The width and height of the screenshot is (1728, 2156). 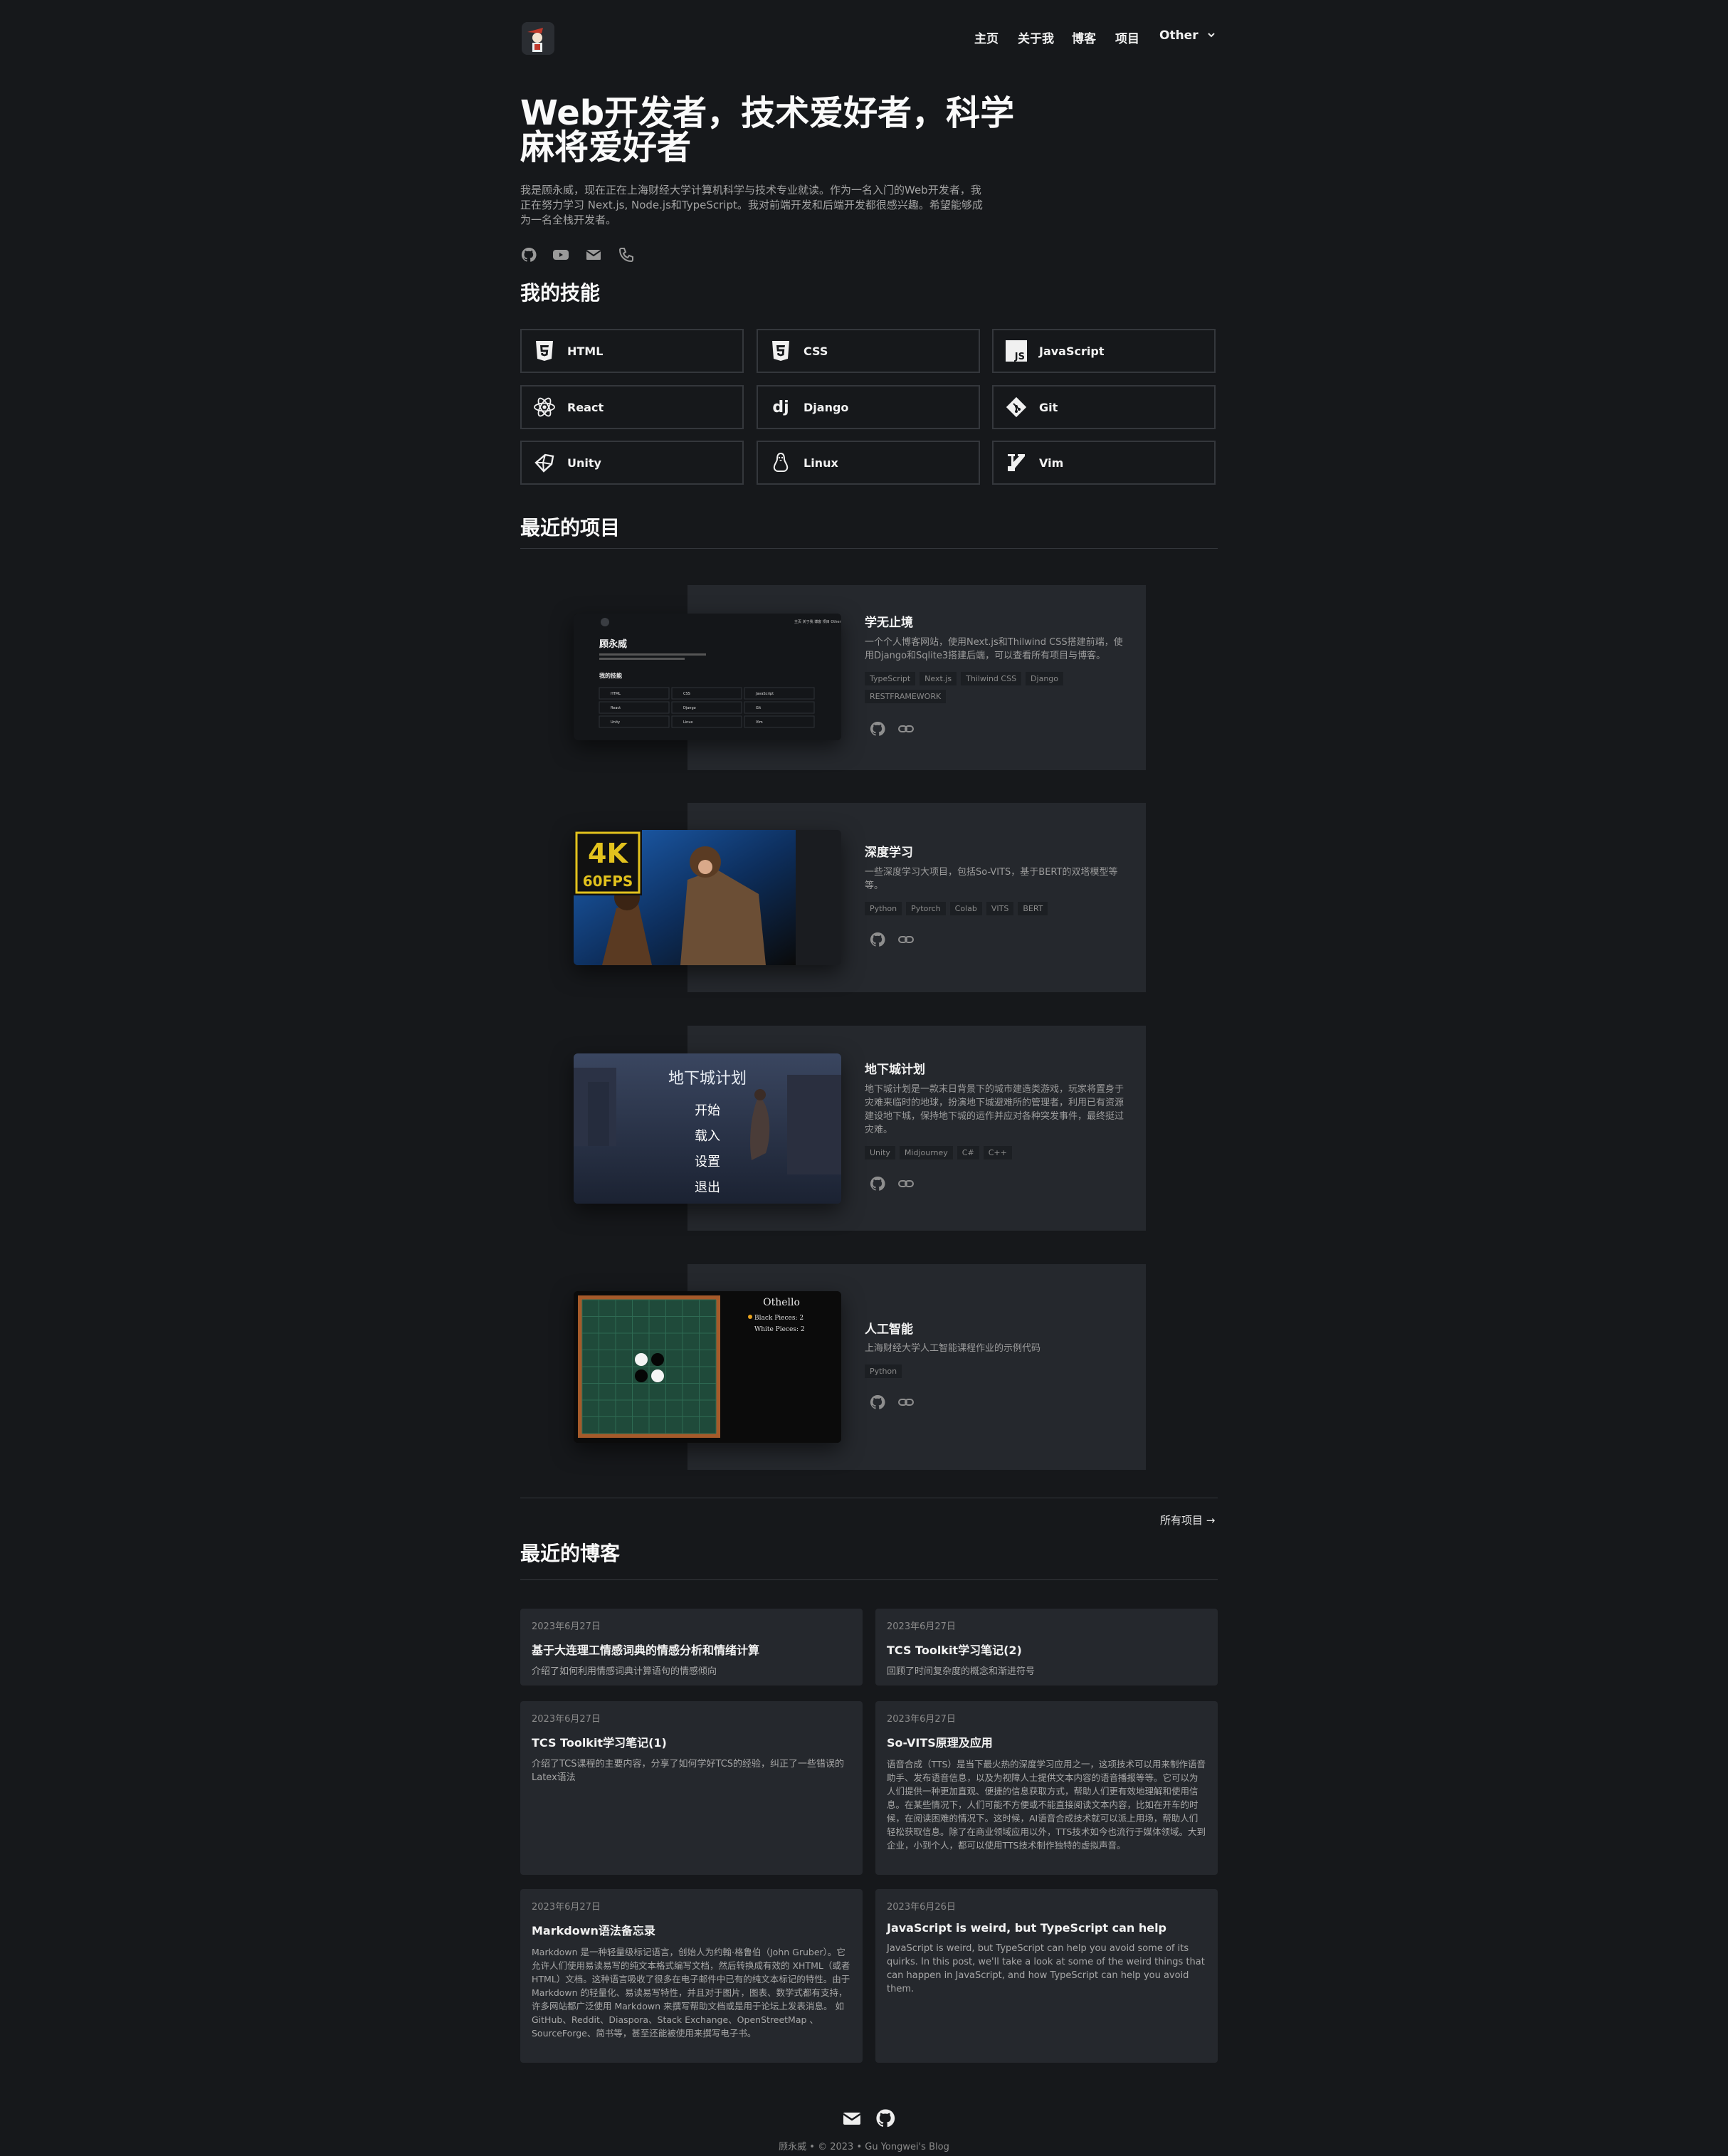 I want to click on tag: Midjourney, so click(x=926, y=1152).